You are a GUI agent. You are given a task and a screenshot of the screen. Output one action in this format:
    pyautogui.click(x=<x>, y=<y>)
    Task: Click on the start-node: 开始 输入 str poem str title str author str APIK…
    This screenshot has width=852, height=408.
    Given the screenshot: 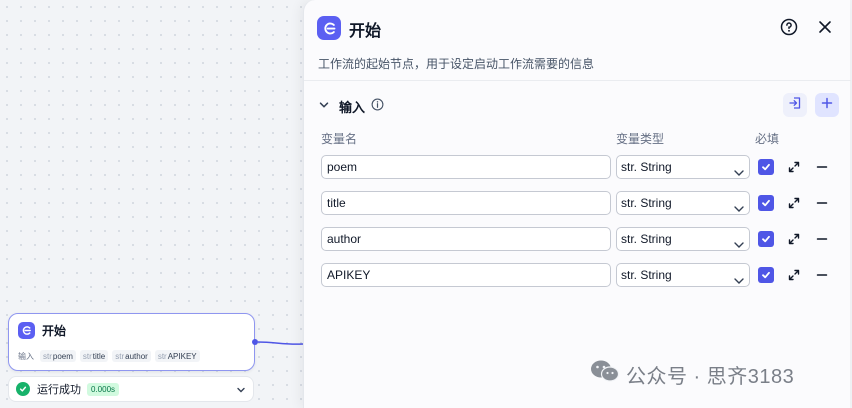 What is the action you would take?
    pyautogui.click(x=131, y=342)
    